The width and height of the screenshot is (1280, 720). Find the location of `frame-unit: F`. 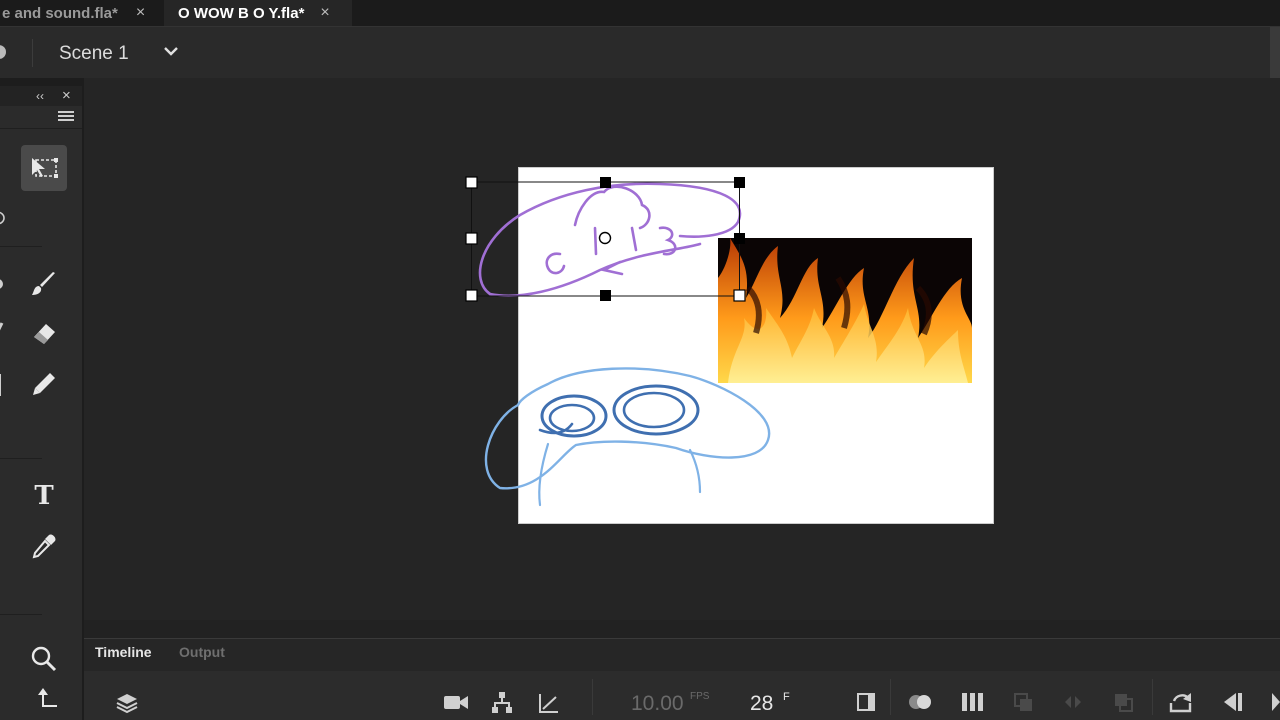

frame-unit: F is located at coordinates (786, 697).